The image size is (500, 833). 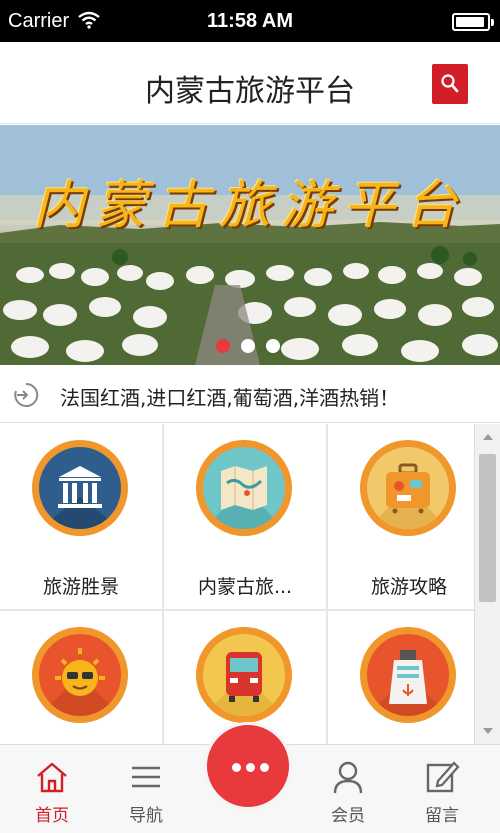 What do you see at coordinates (348, 777) in the screenshot?
I see `user-icon` at bounding box center [348, 777].